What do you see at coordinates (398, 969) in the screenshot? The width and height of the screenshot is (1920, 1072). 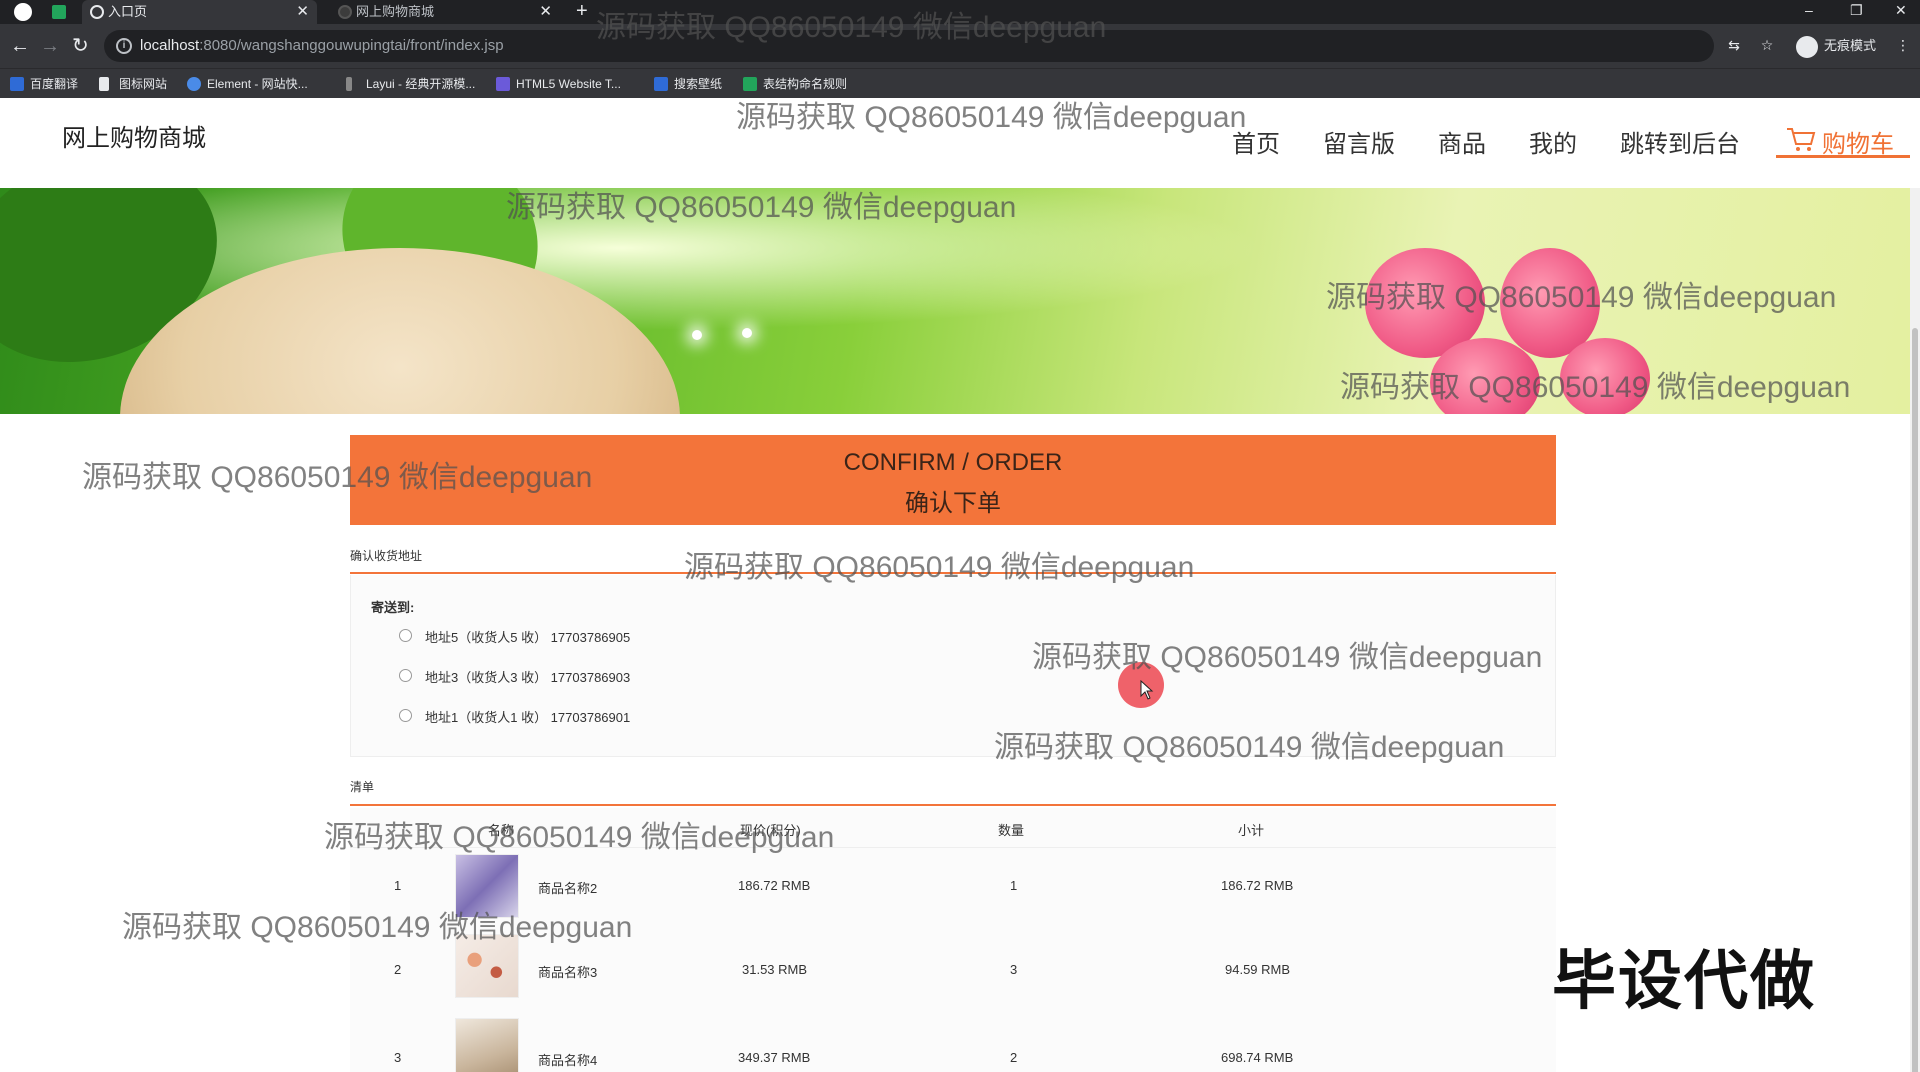 I see `row-index: 2` at bounding box center [398, 969].